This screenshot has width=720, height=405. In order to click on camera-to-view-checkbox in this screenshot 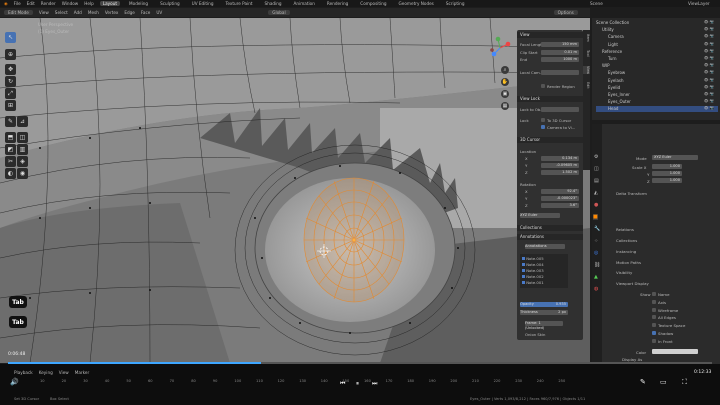, I will do `click(543, 127)`.